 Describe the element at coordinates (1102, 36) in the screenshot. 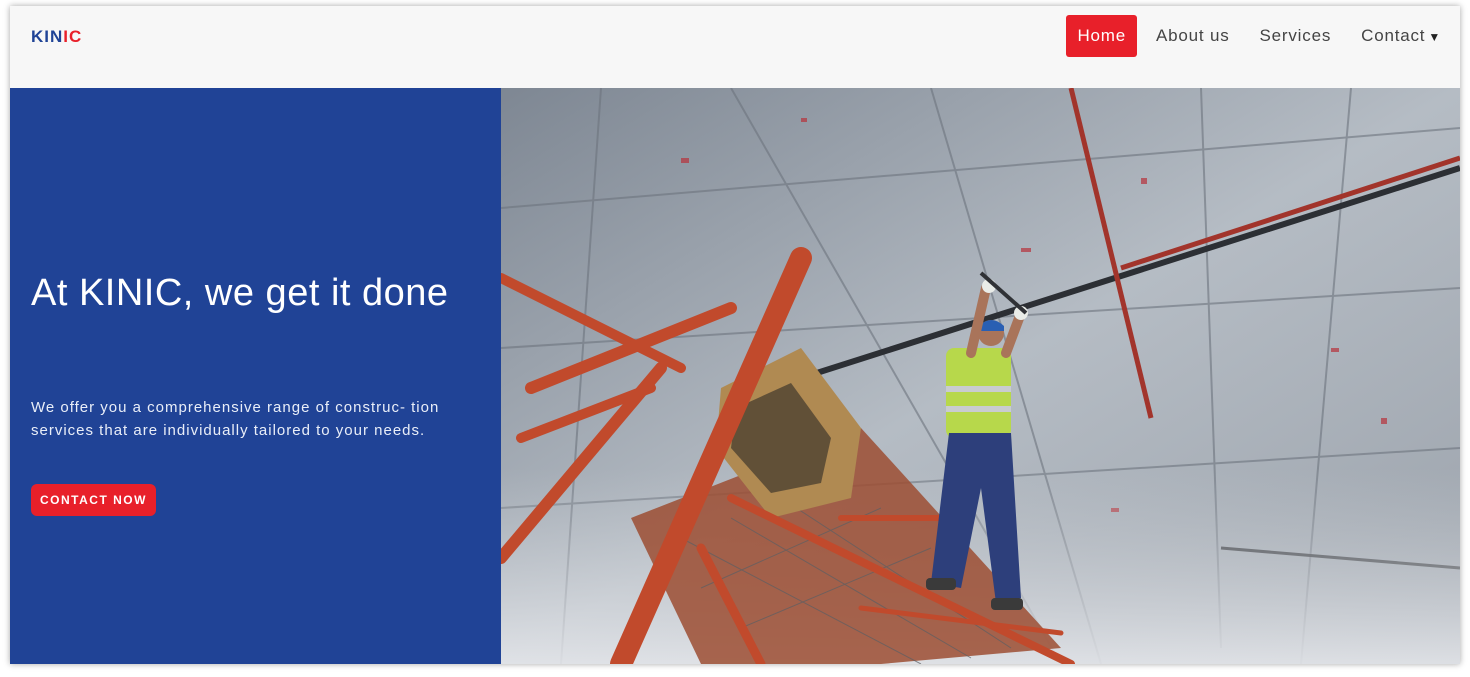

I see `nav-home-link: Home` at that location.